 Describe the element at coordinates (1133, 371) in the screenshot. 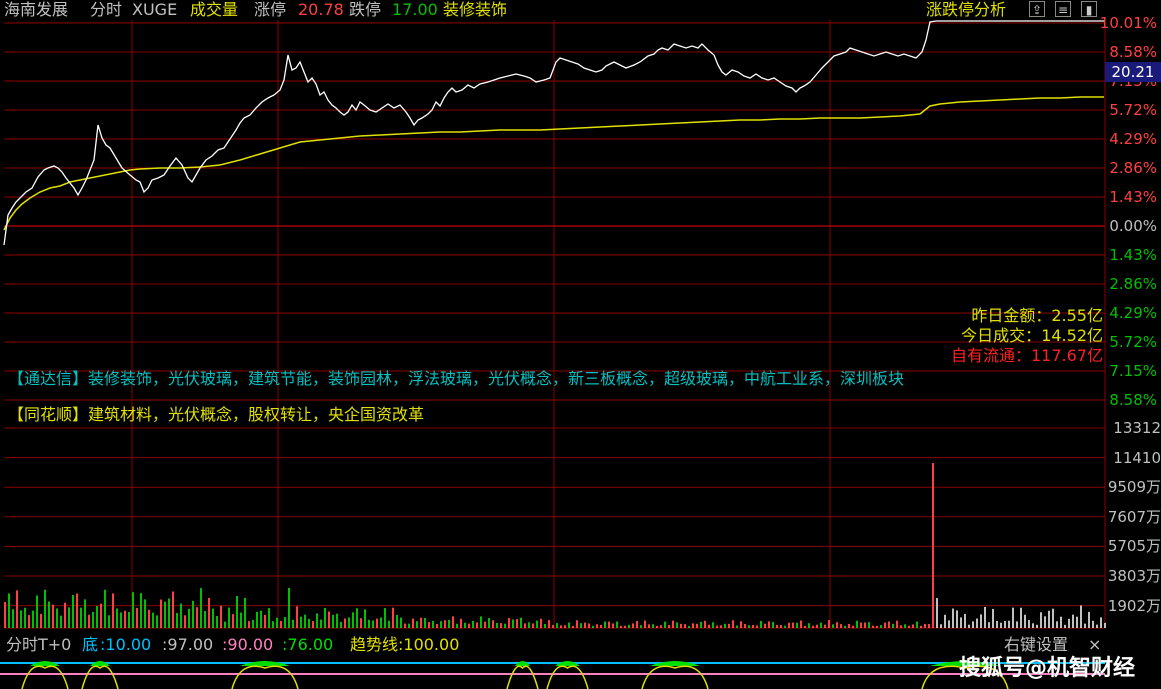

I see `price-axis-label: 7.15%` at that location.